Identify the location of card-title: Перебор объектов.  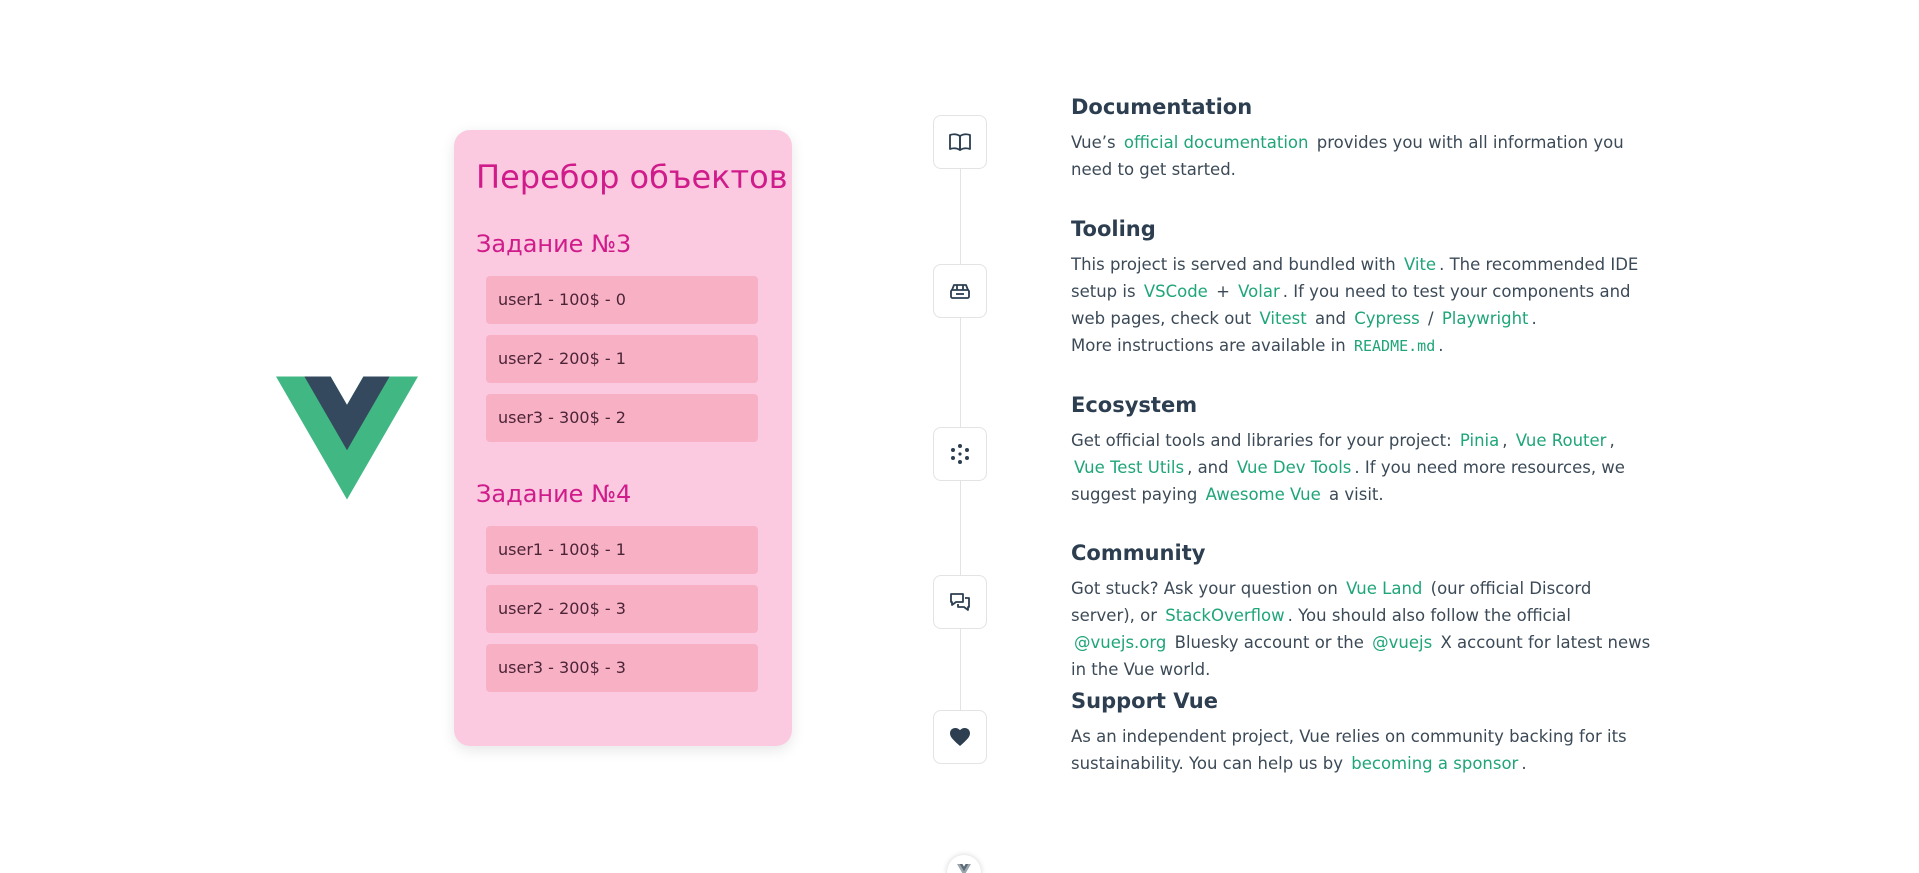
(632, 177).